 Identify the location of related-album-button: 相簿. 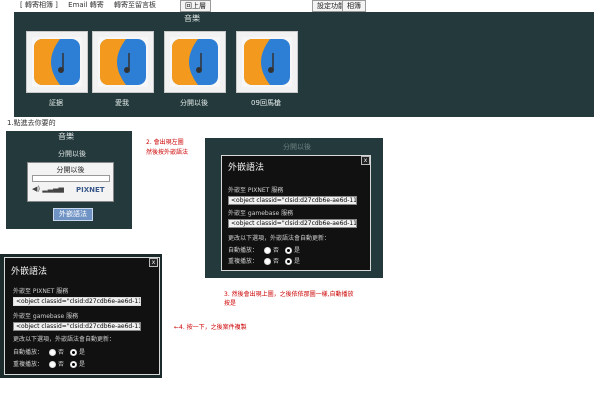
(354, 6).